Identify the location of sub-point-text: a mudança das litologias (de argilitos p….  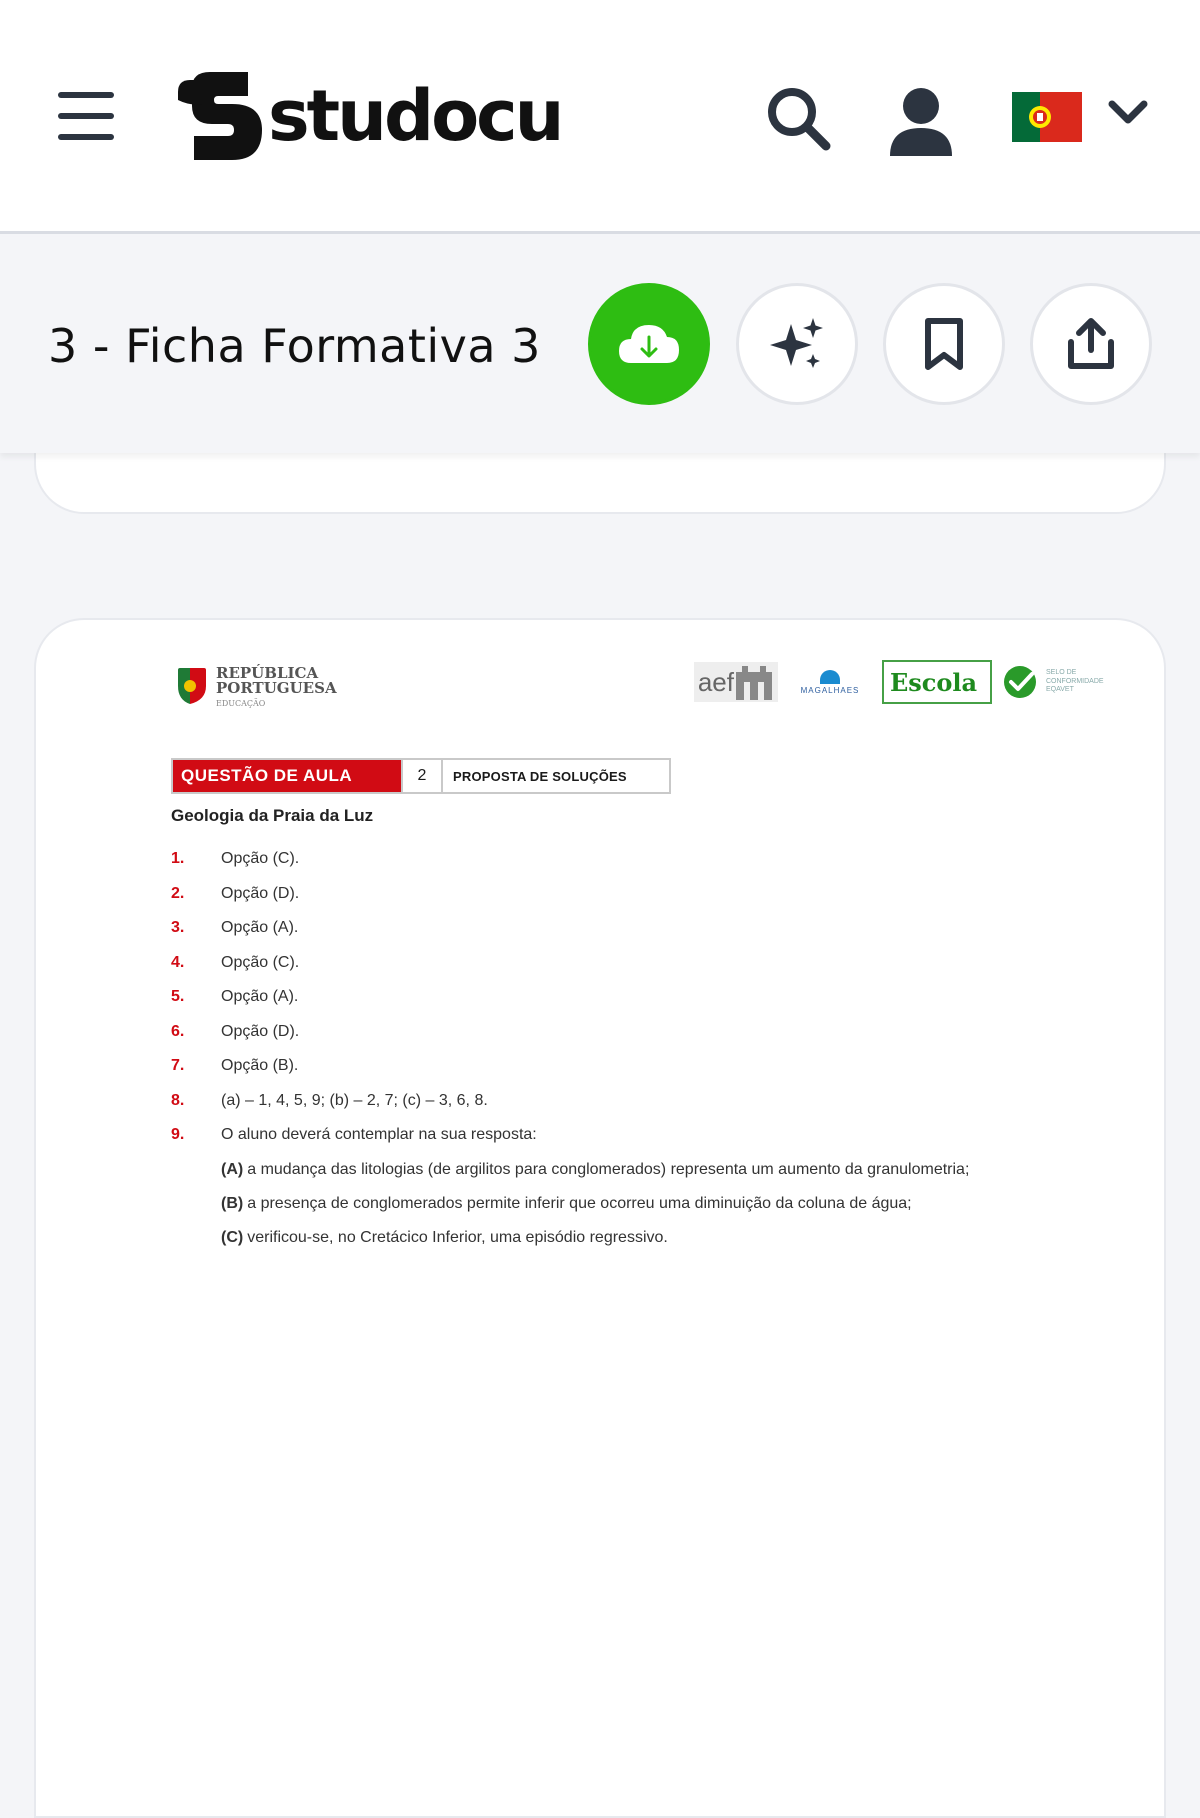
(608, 1169).